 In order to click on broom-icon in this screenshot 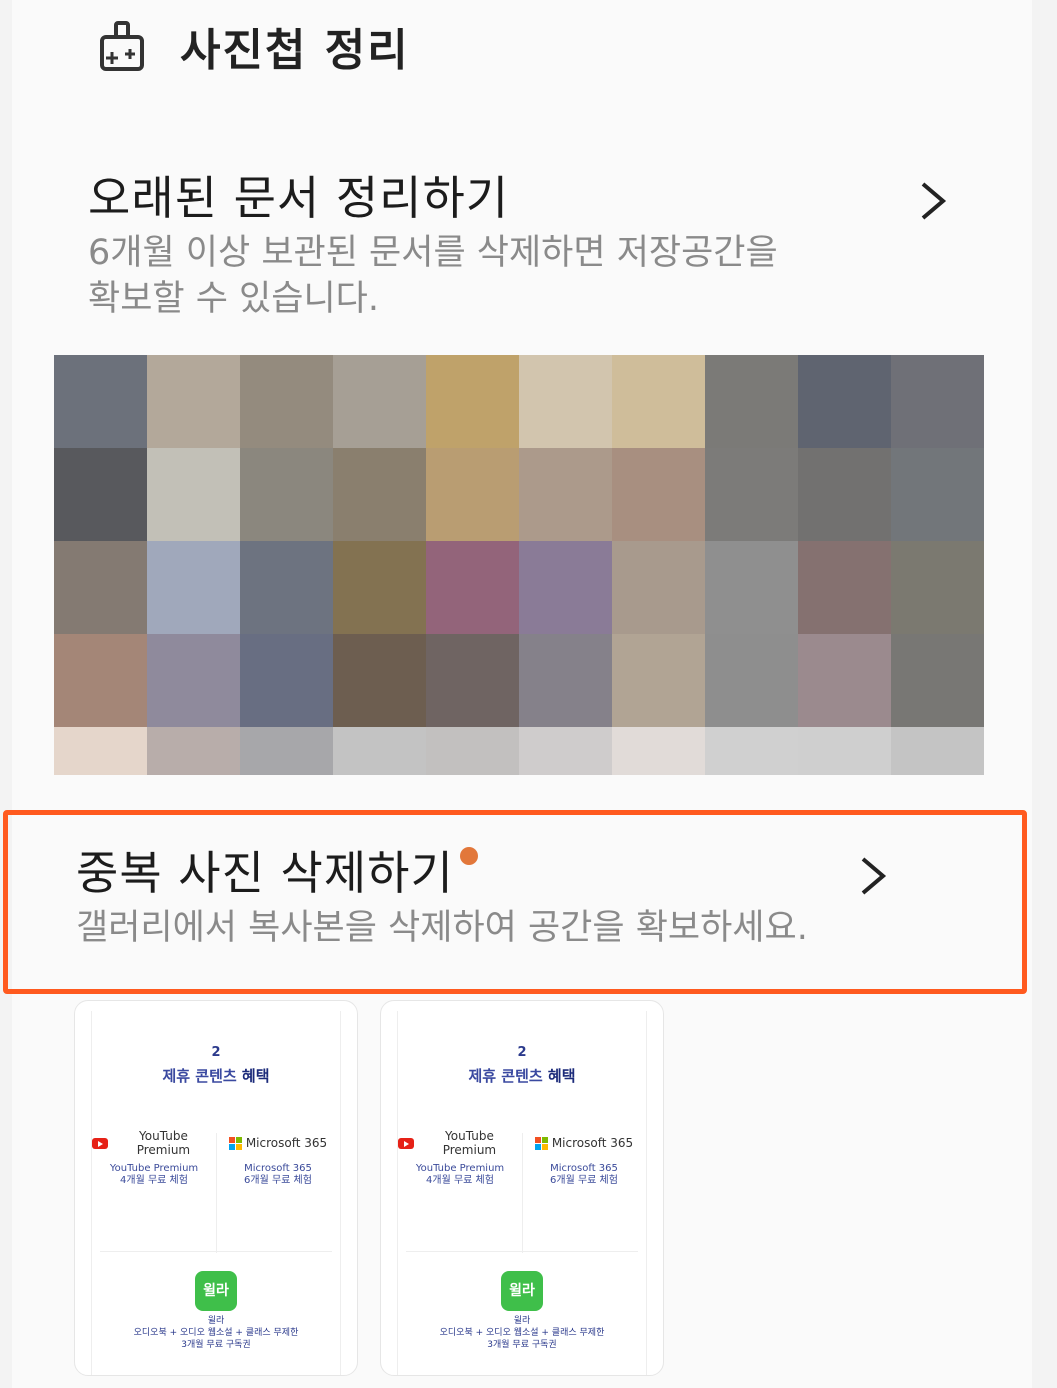, I will do `click(122, 46)`.